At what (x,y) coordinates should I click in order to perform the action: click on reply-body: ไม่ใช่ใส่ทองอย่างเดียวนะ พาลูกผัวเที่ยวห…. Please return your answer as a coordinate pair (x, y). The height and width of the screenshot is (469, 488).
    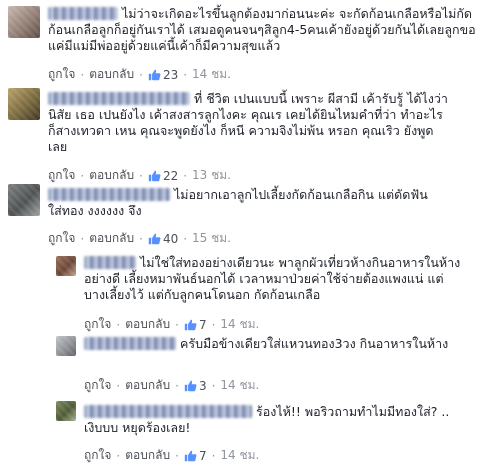
    Looking at the image, I should click on (274, 279).